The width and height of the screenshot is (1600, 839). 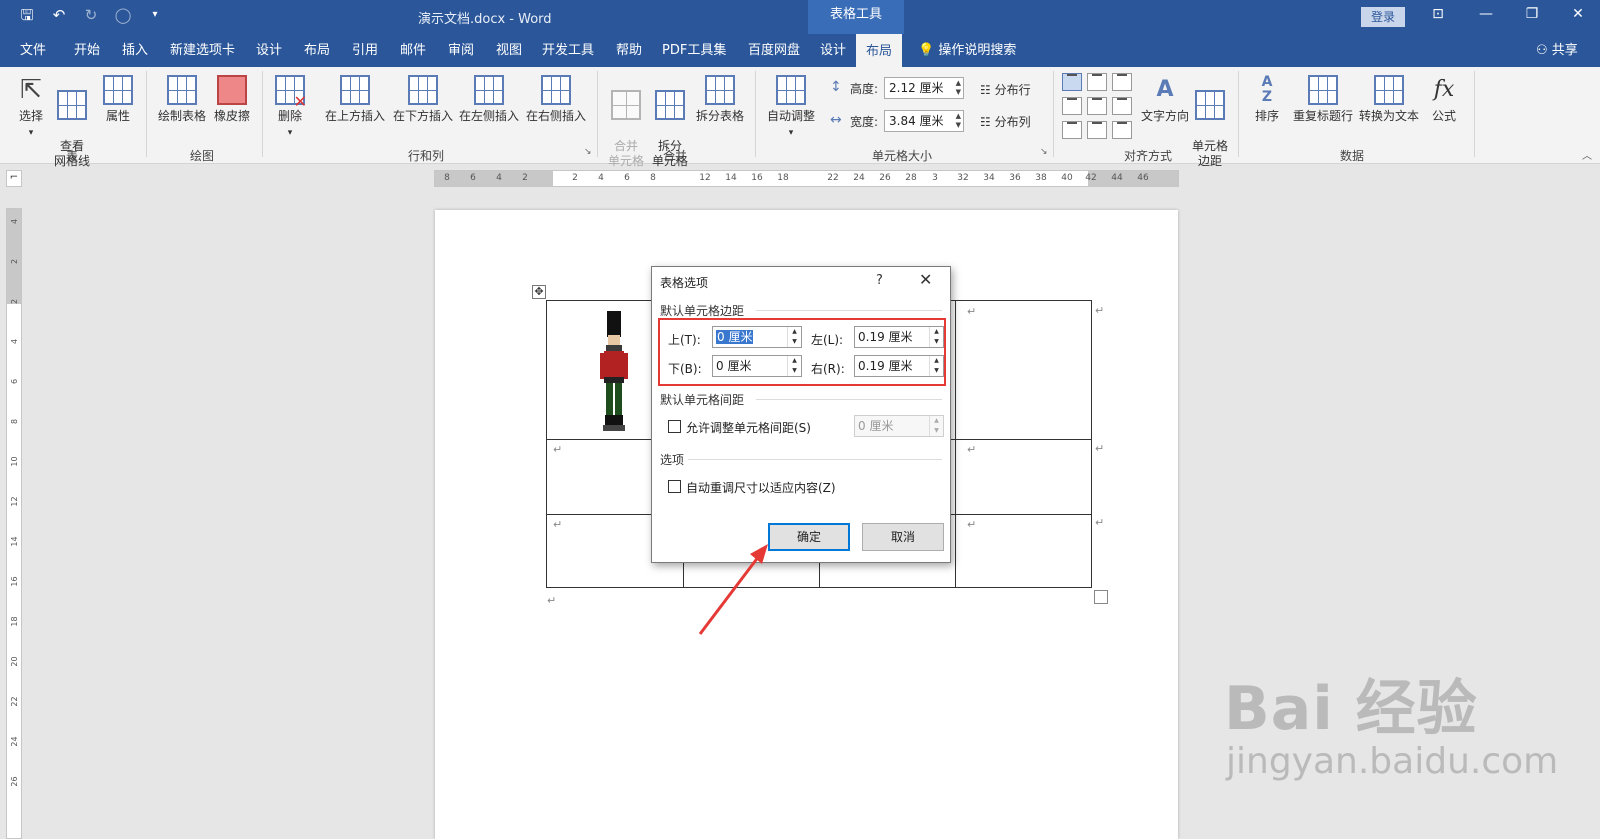 I want to click on undo-icon: ↶, so click(x=59, y=15).